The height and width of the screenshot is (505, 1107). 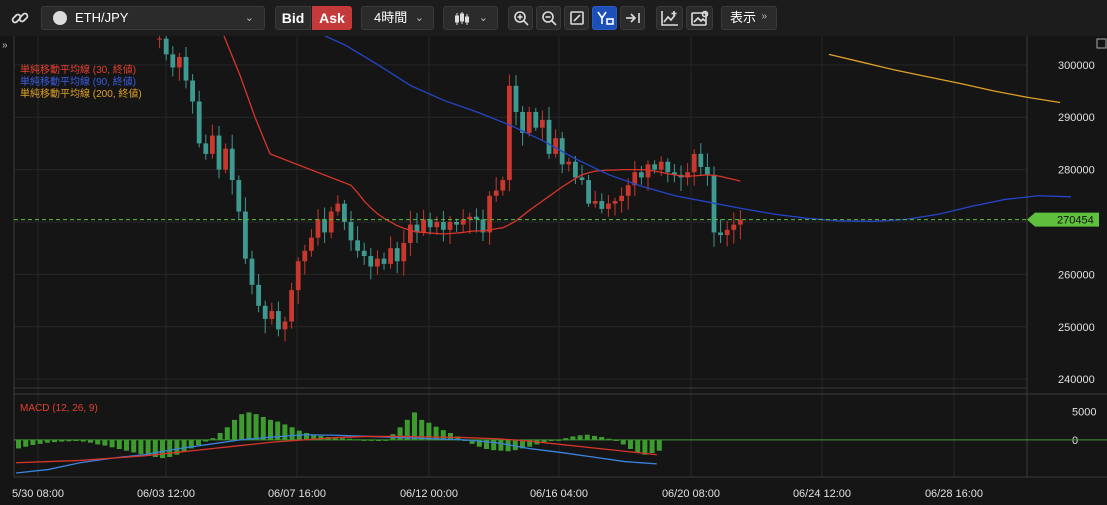 I want to click on legend-ma200: 単純移動平均線 (200, 終値), so click(x=81, y=94).